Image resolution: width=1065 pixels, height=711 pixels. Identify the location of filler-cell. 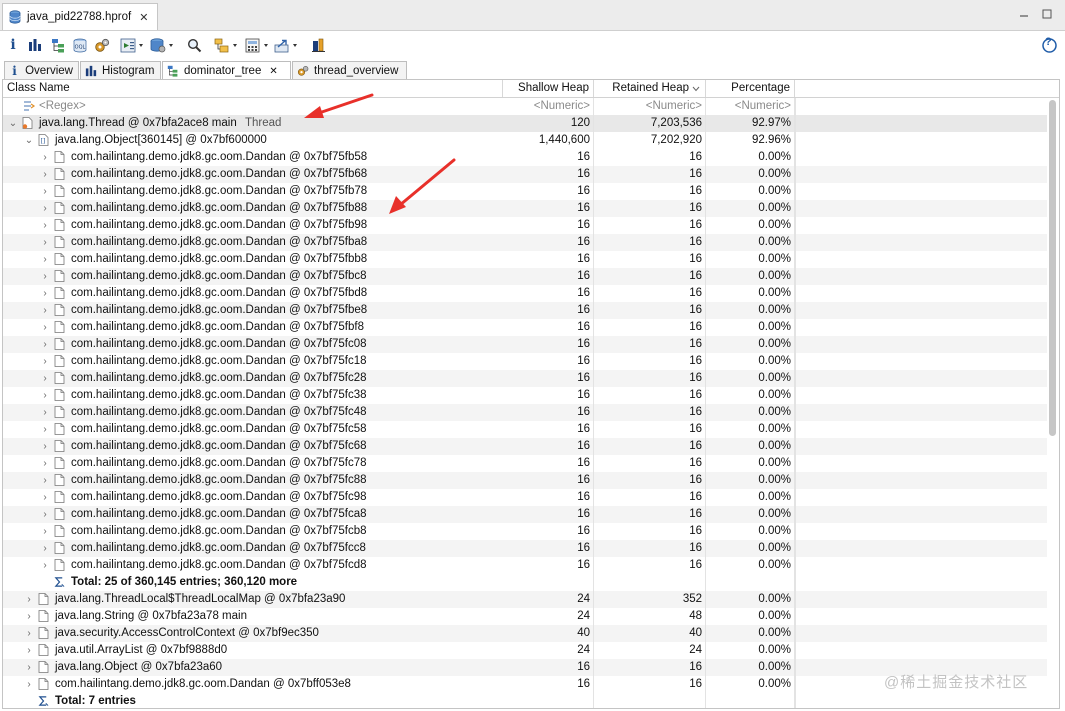
(795, 514).